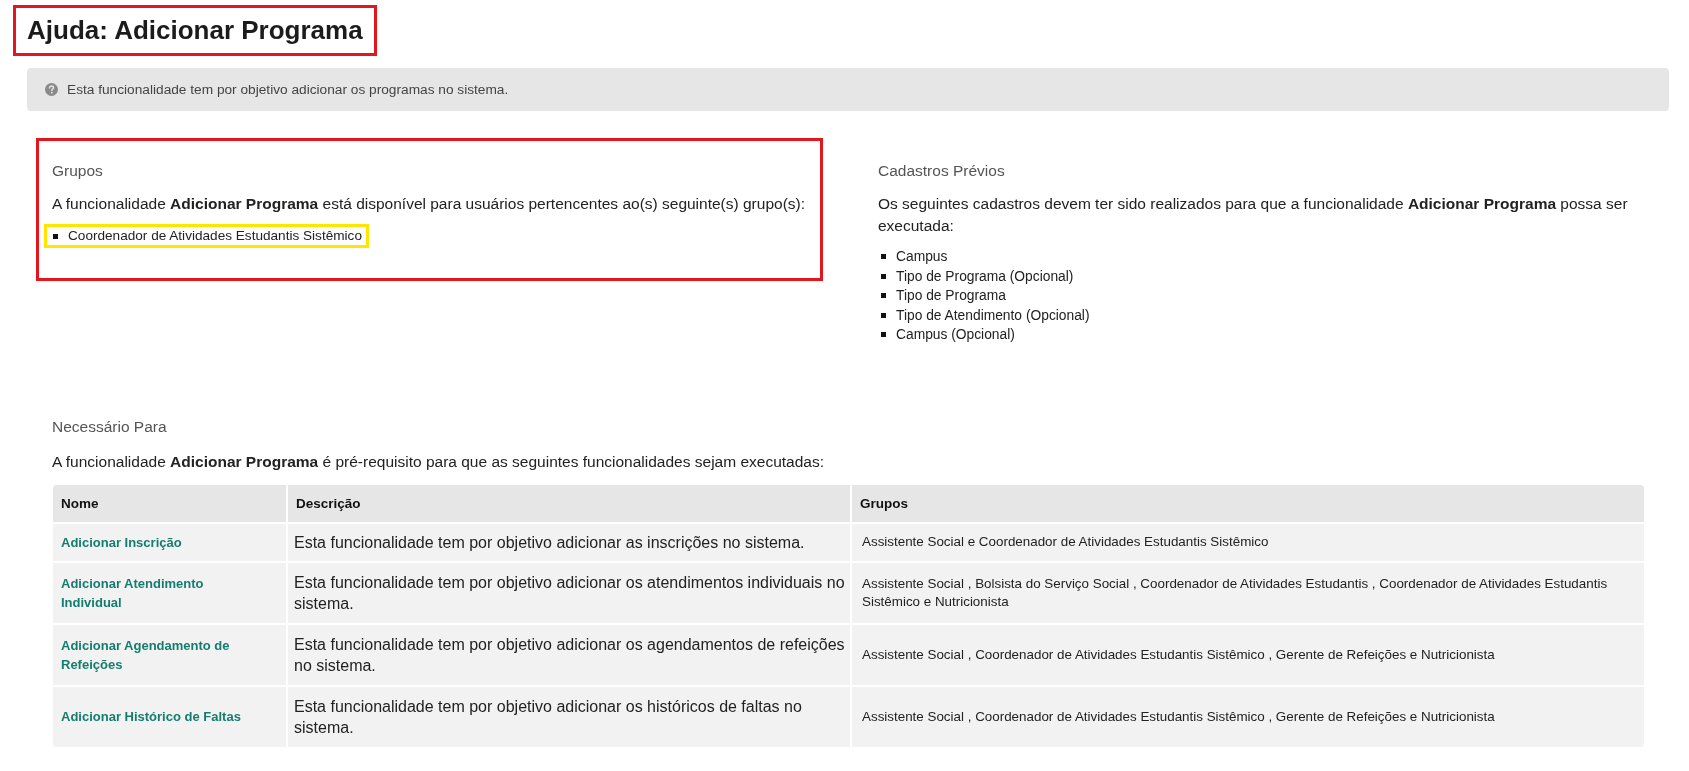 Image resolution: width=1689 pixels, height=771 pixels. I want to click on table-cell: Assistente Social e Coordenador de Atividades Estudantis Sistêmico, so click(1248, 541).